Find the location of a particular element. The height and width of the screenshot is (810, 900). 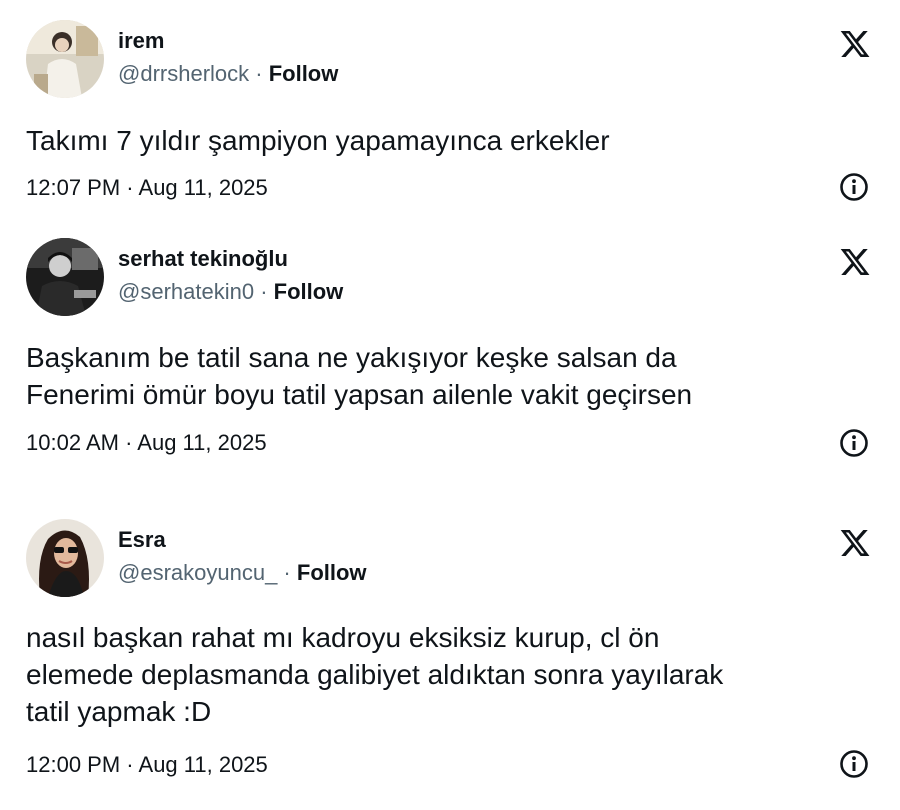

tweet-timestamp: 10:02 AM · Aug 11, 2025 is located at coordinates (146, 443).